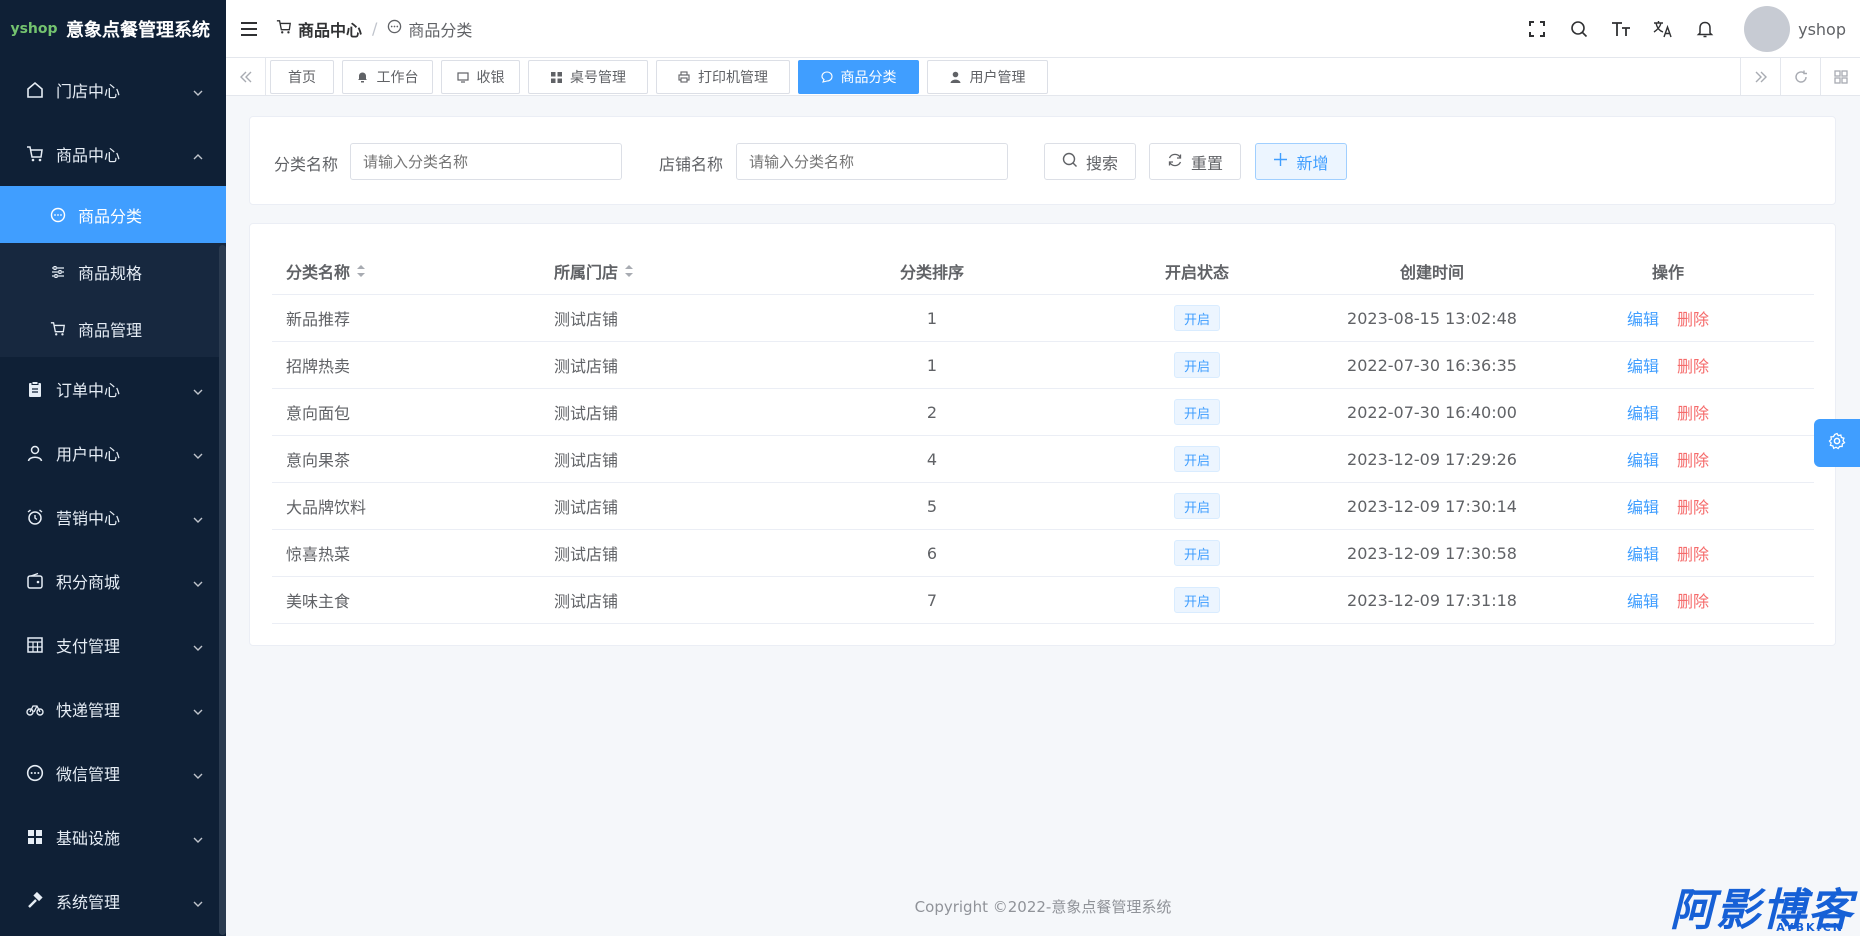 Image resolution: width=1860 pixels, height=936 pixels. I want to click on add-button: 新增, so click(1301, 161).